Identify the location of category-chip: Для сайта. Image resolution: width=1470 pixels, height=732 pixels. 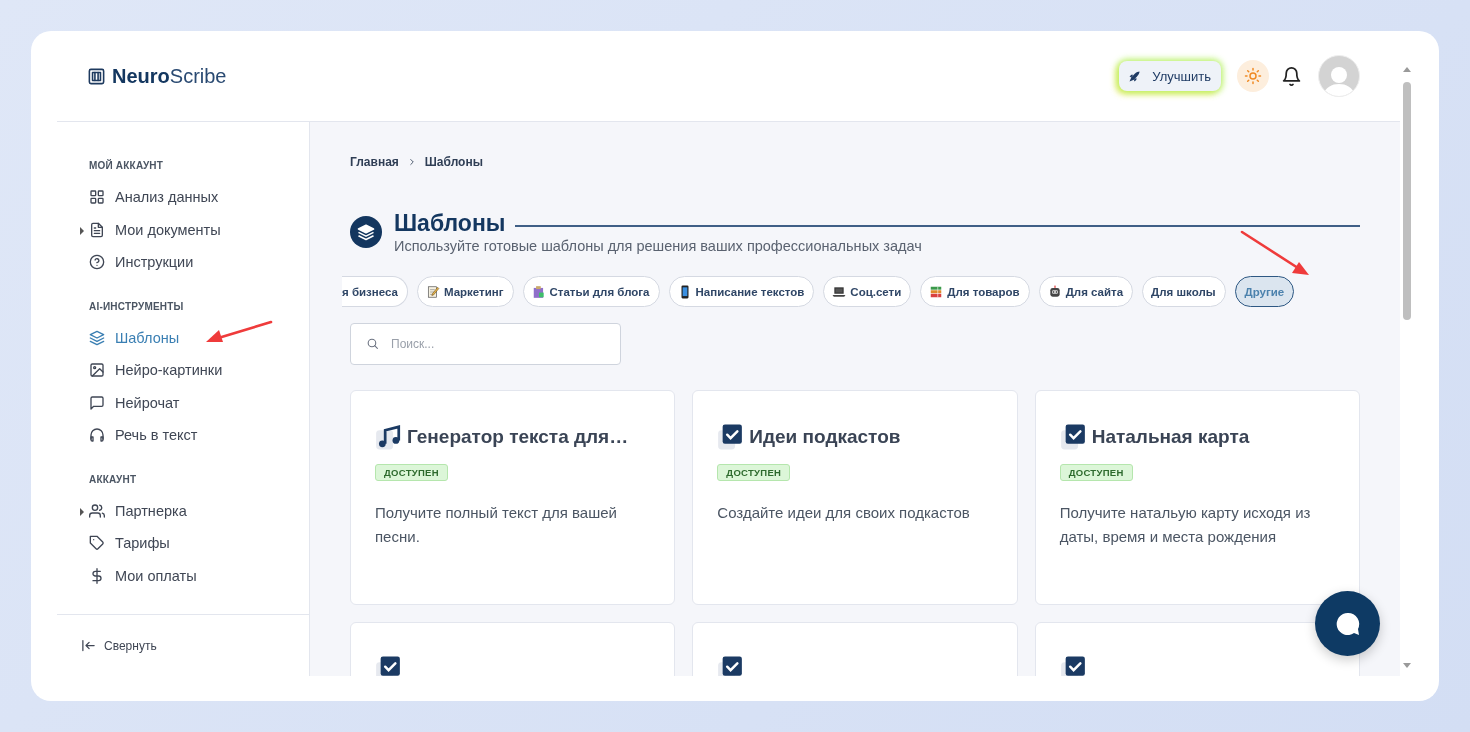
(1086, 291).